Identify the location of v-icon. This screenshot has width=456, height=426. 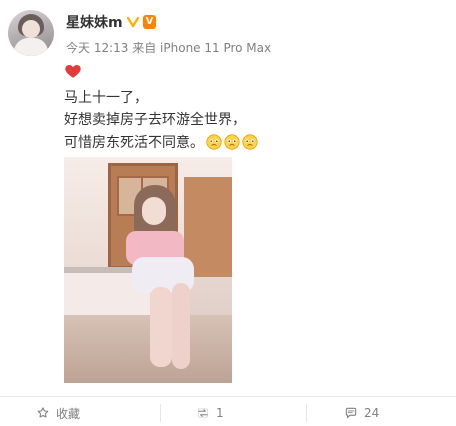
(132, 22).